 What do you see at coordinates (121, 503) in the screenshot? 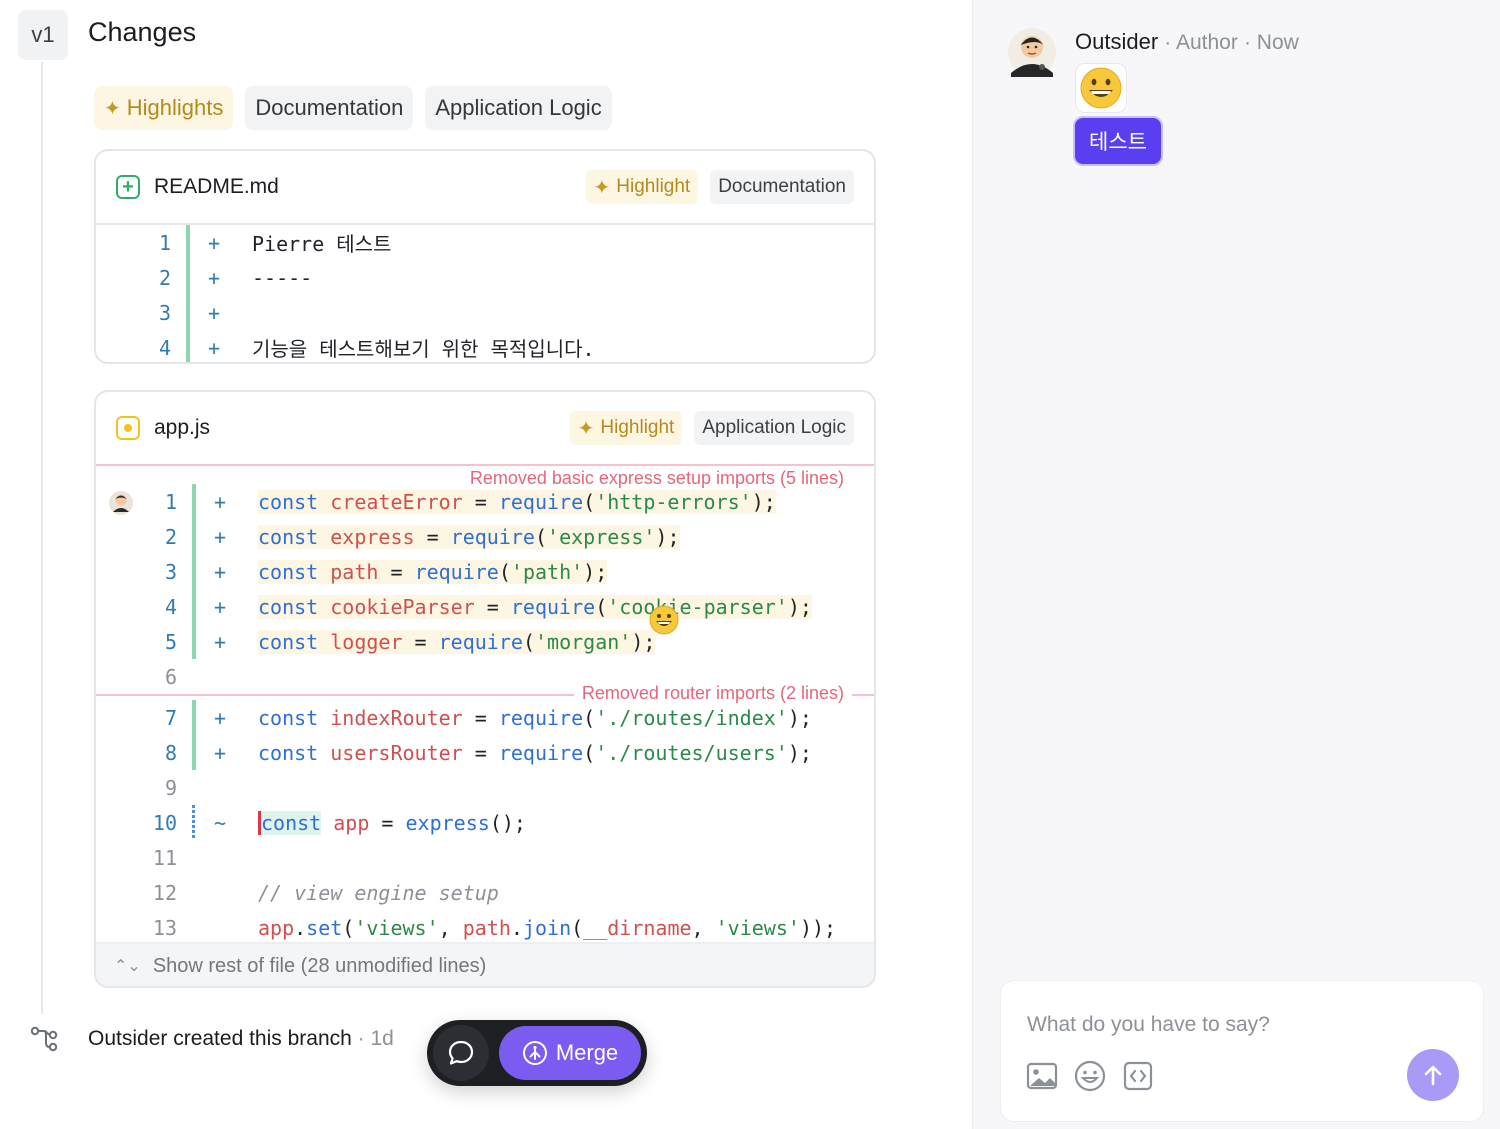
I see `commenter-avatar-icon` at bounding box center [121, 503].